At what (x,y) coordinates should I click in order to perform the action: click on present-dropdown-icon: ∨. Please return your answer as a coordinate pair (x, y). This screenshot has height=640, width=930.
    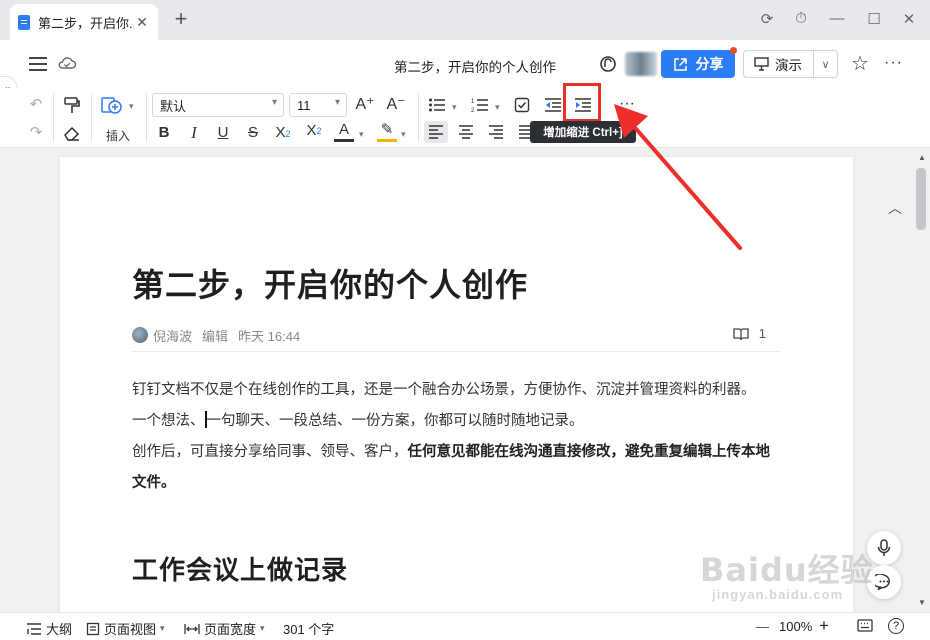
    Looking at the image, I should click on (825, 64).